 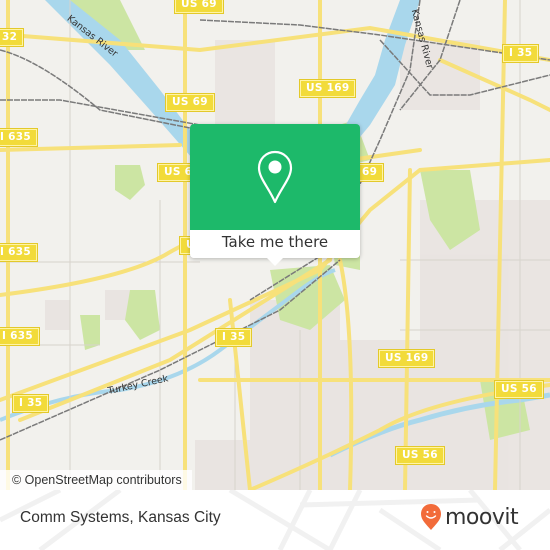 What do you see at coordinates (275, 261) in the screenshot?
I see `popup-pointer` at bounding box center [275, 261].